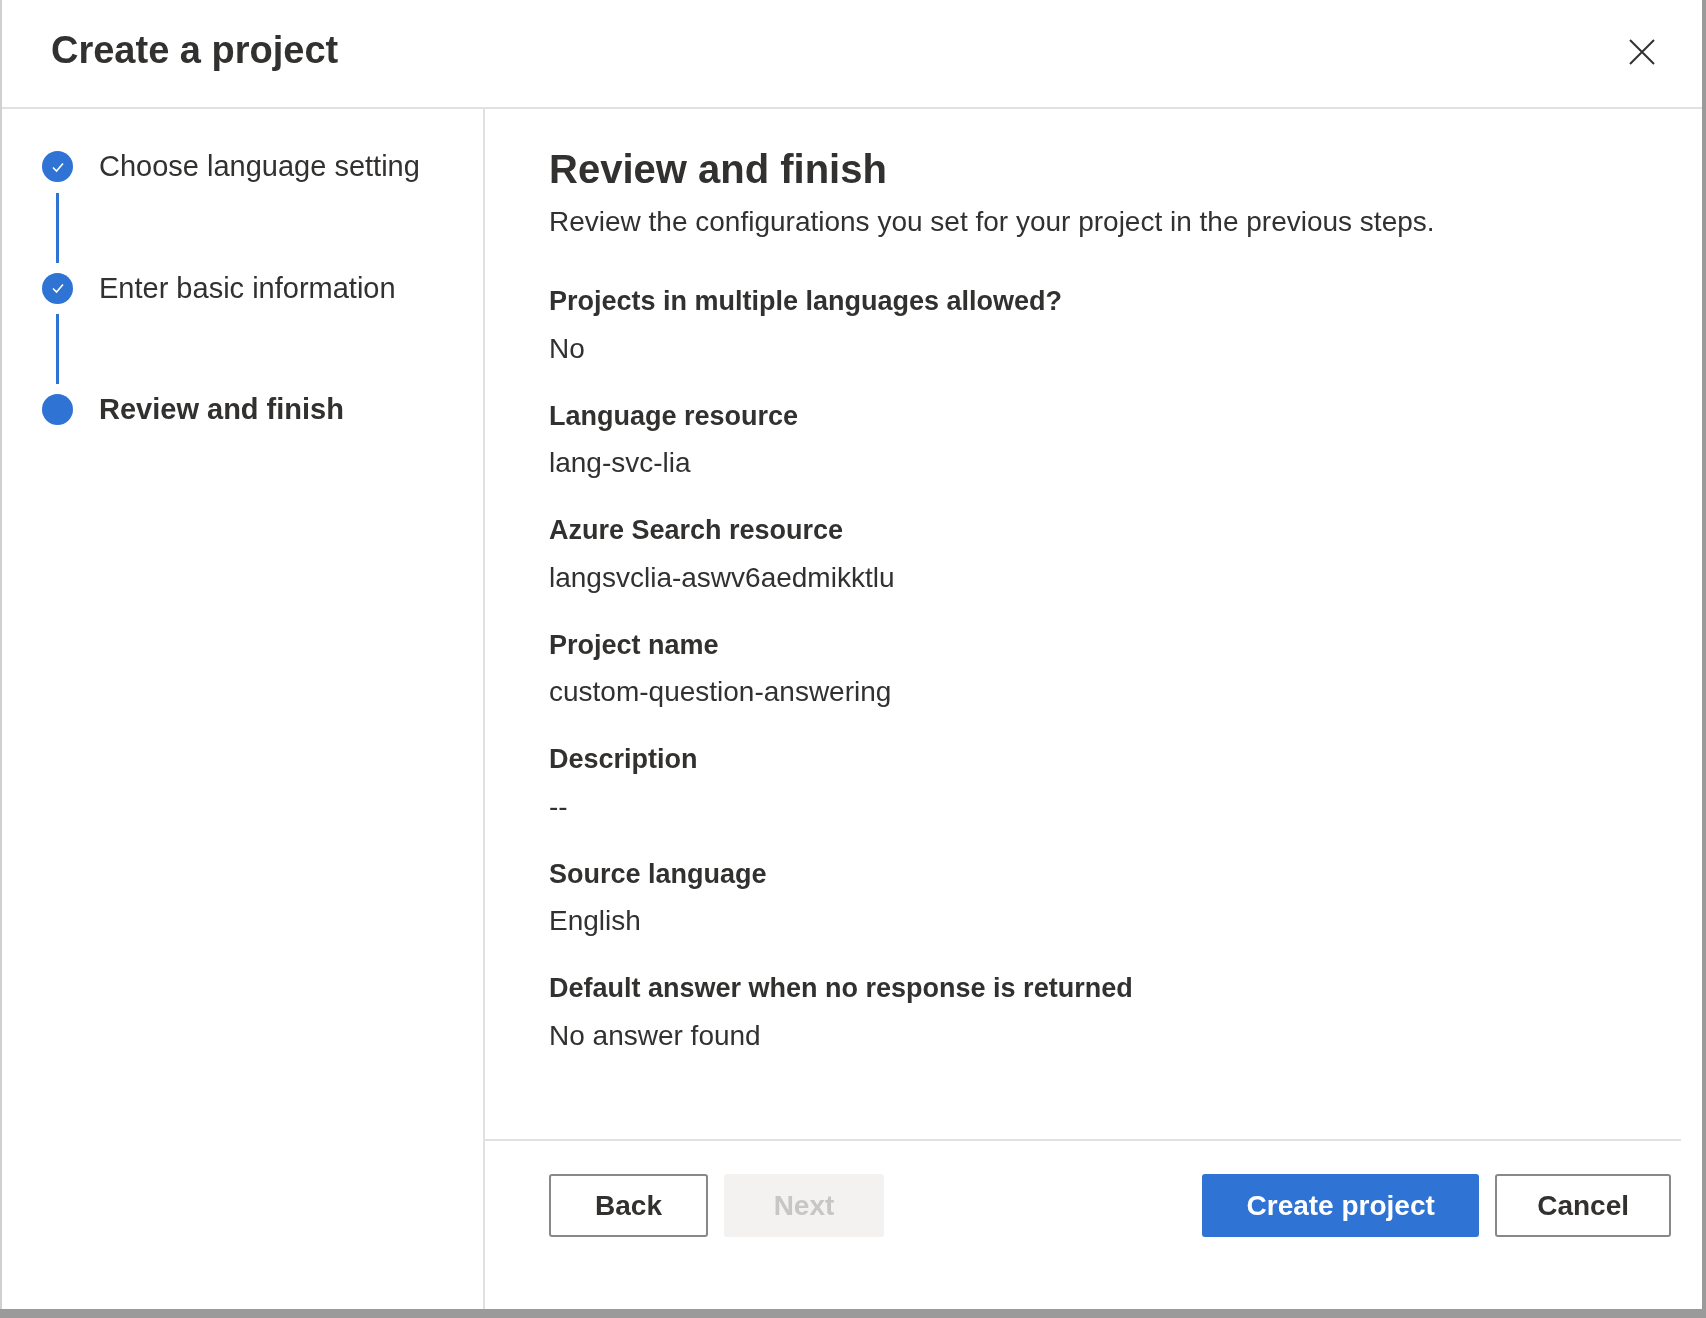 This screenshot has height=1318, width=1706. What do you see at coordinates (658, 874) in the screenshot?
I see `field-label: Source language` at bounding box center [658, 874].